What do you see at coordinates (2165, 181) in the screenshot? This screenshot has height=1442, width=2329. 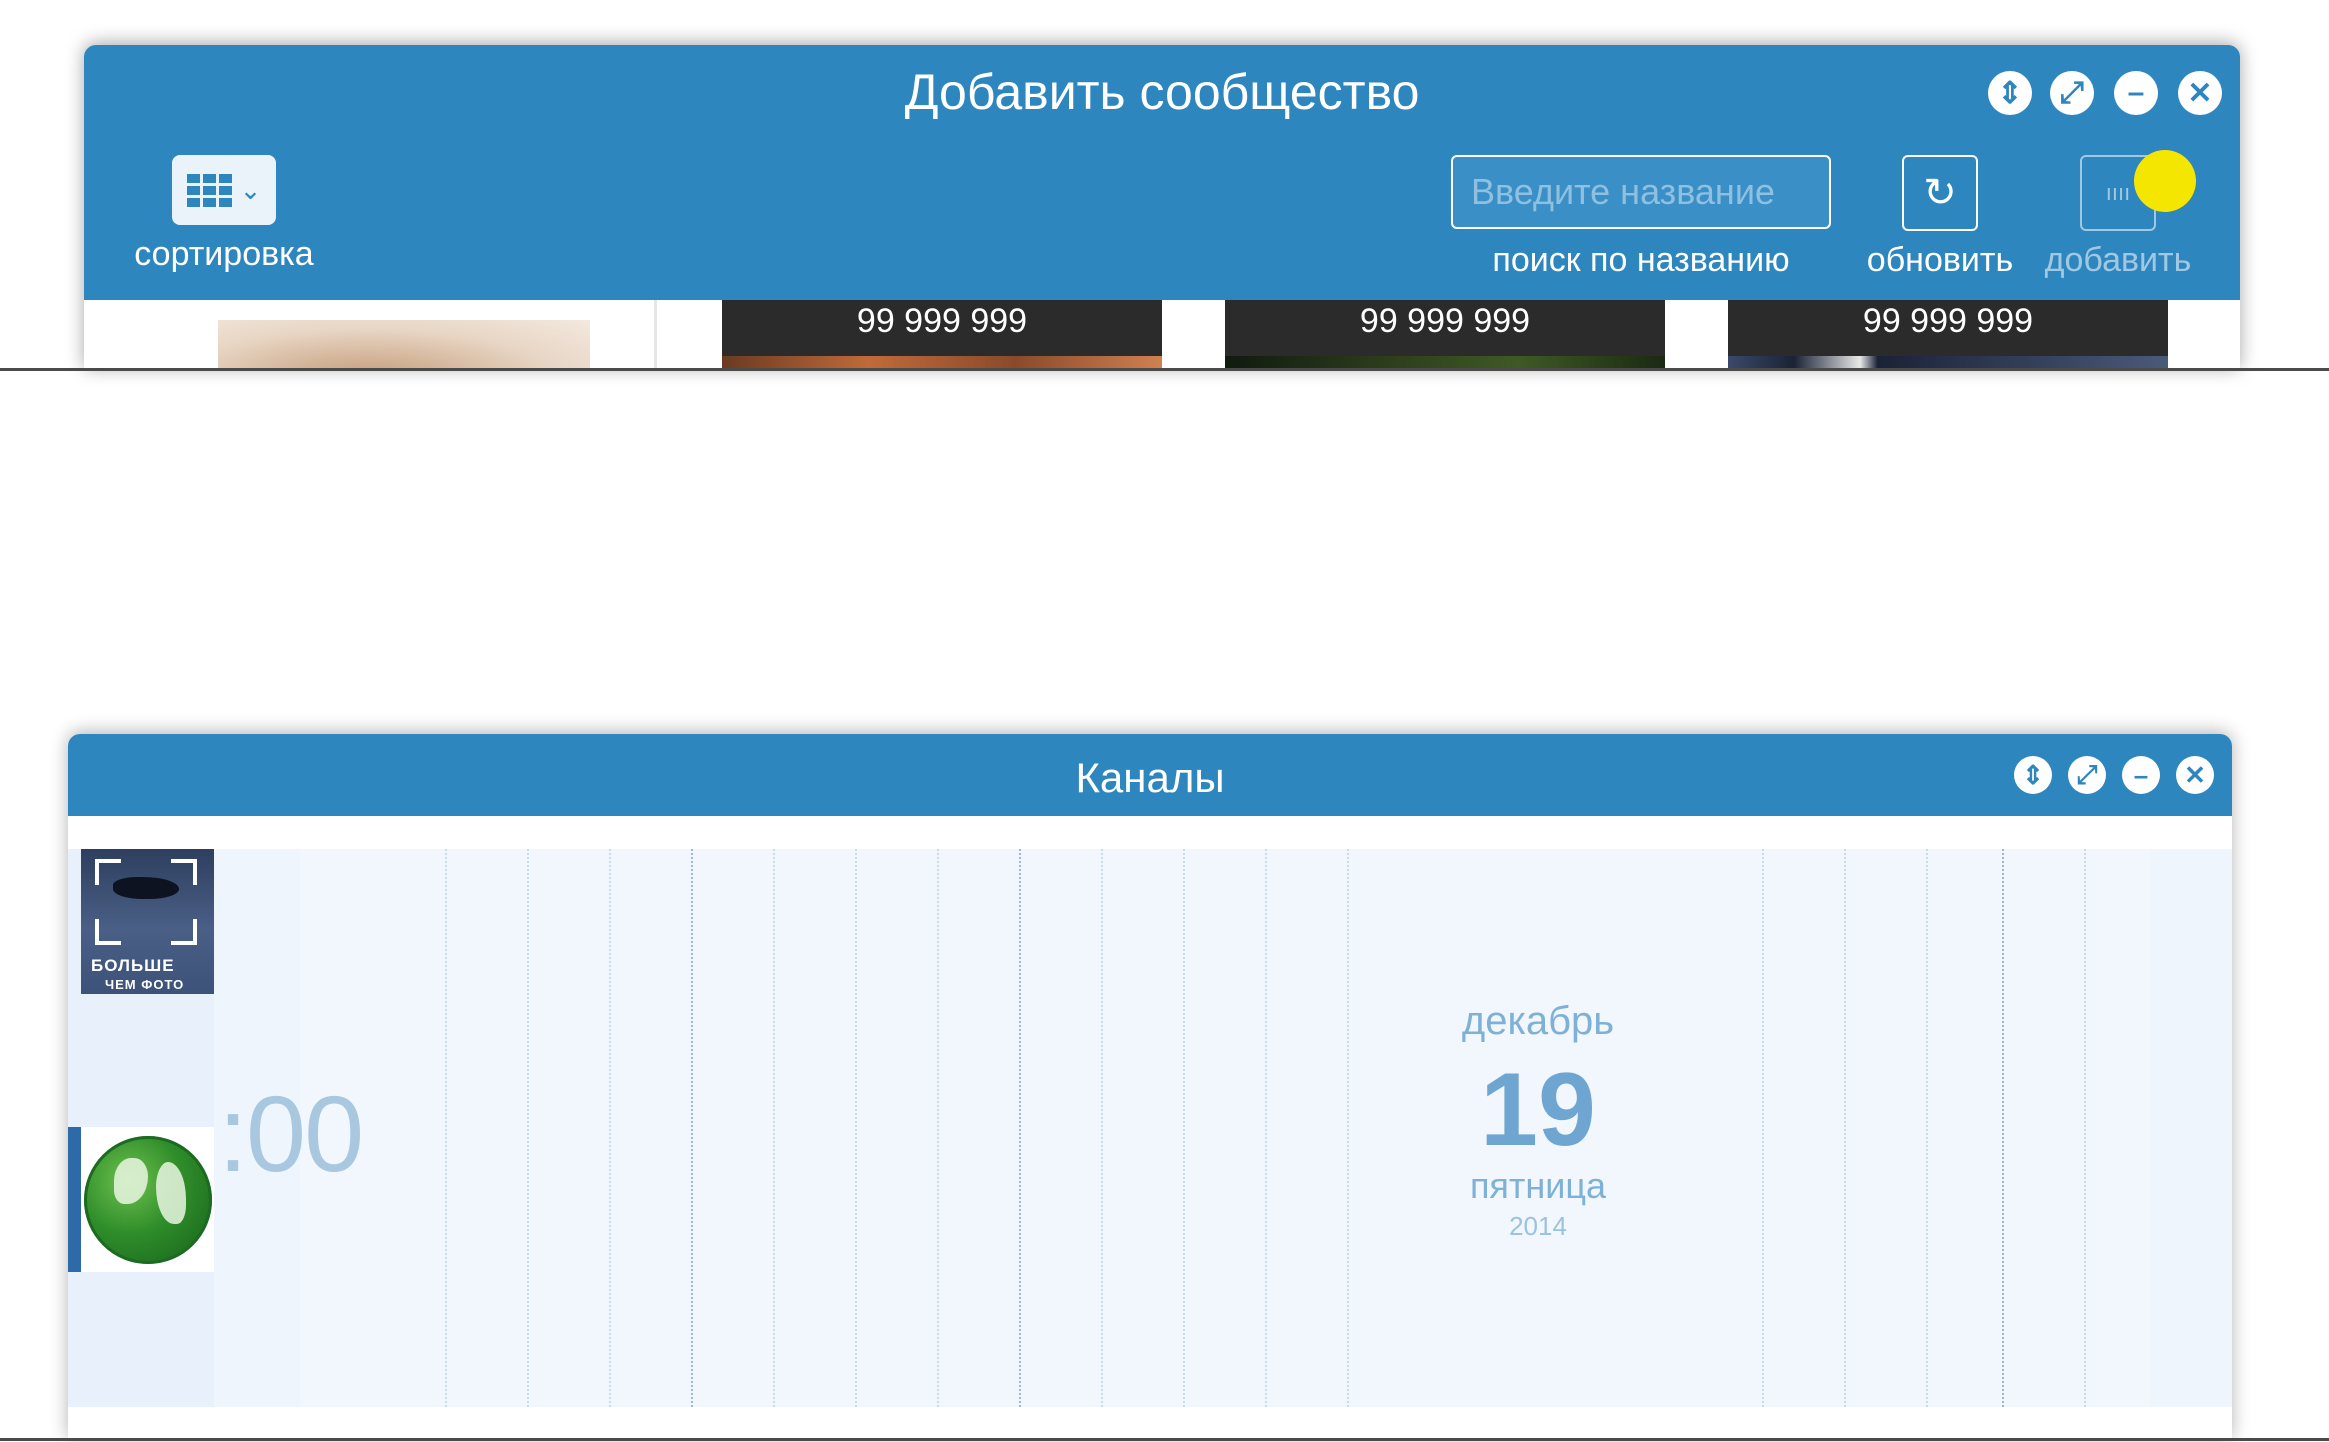 I see `pointer-indicator` at bounding box center [2165, 181].